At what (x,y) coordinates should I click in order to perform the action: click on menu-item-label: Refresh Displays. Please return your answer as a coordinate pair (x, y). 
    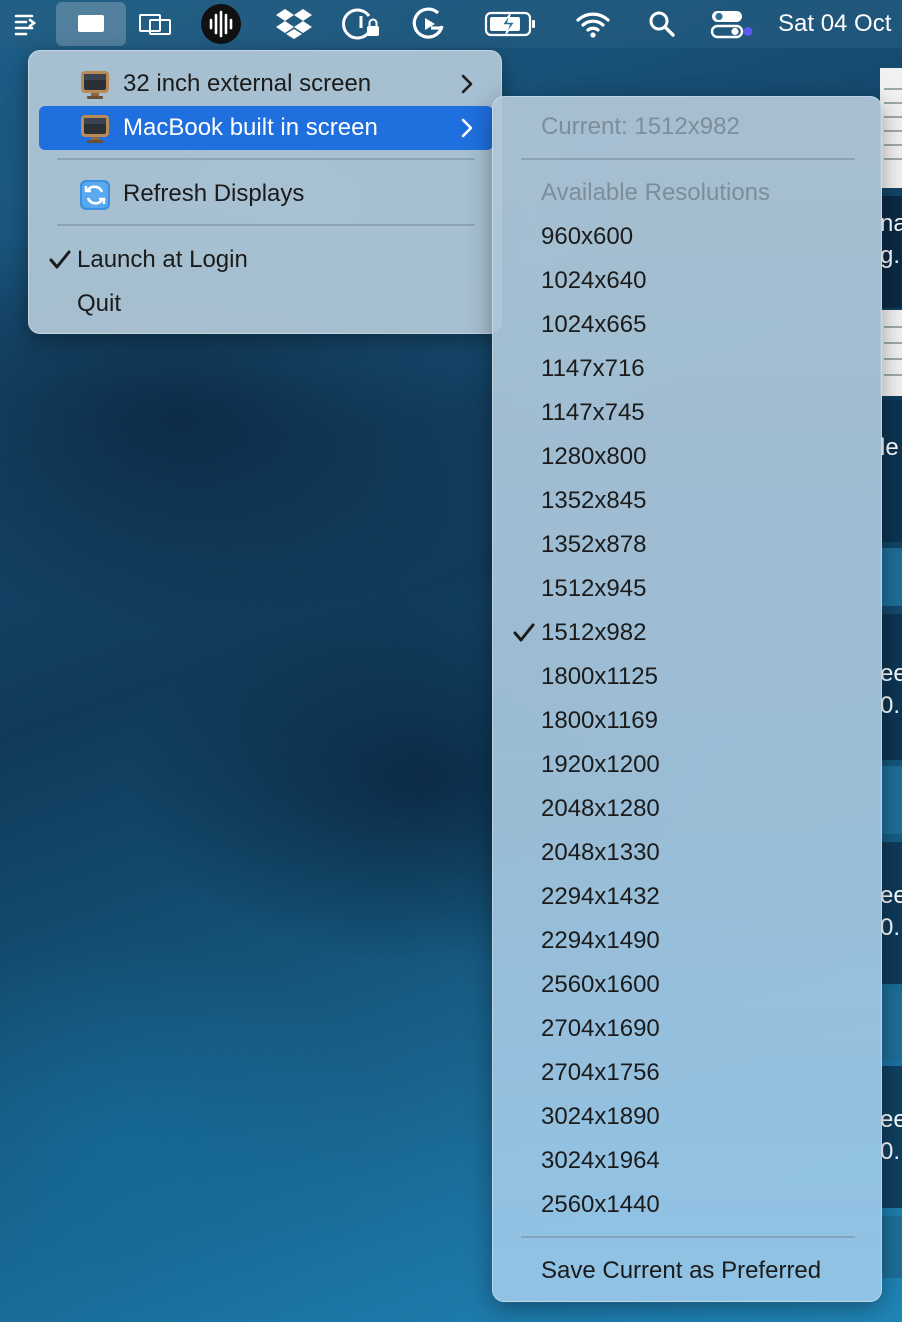
    Looking at the image, I should click on (214, 193).